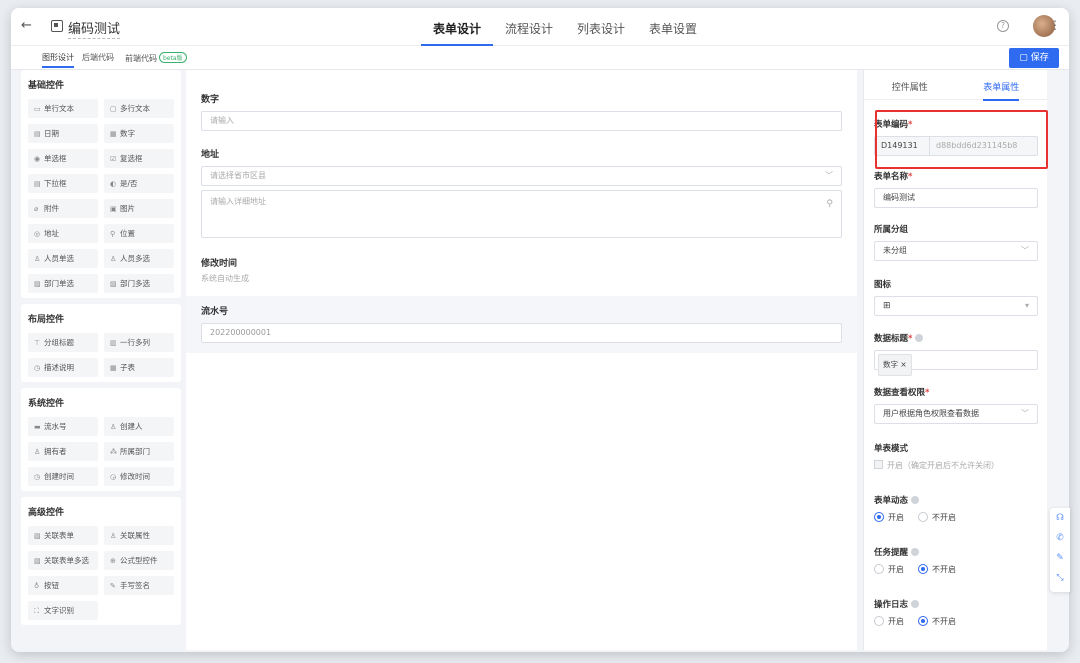 Image resolution: width=1080 pixels, height=663 pixels. What do you see at coordinates (956, 465) in the screenshot?
I see `single-mode-checkbox: 开启（确定开启后不允许关闭）` at bounding box center [956, 465].